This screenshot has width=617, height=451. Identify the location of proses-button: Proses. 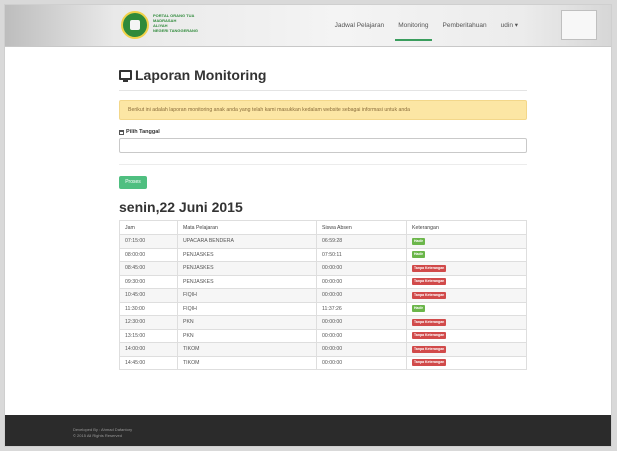
(133, 182).